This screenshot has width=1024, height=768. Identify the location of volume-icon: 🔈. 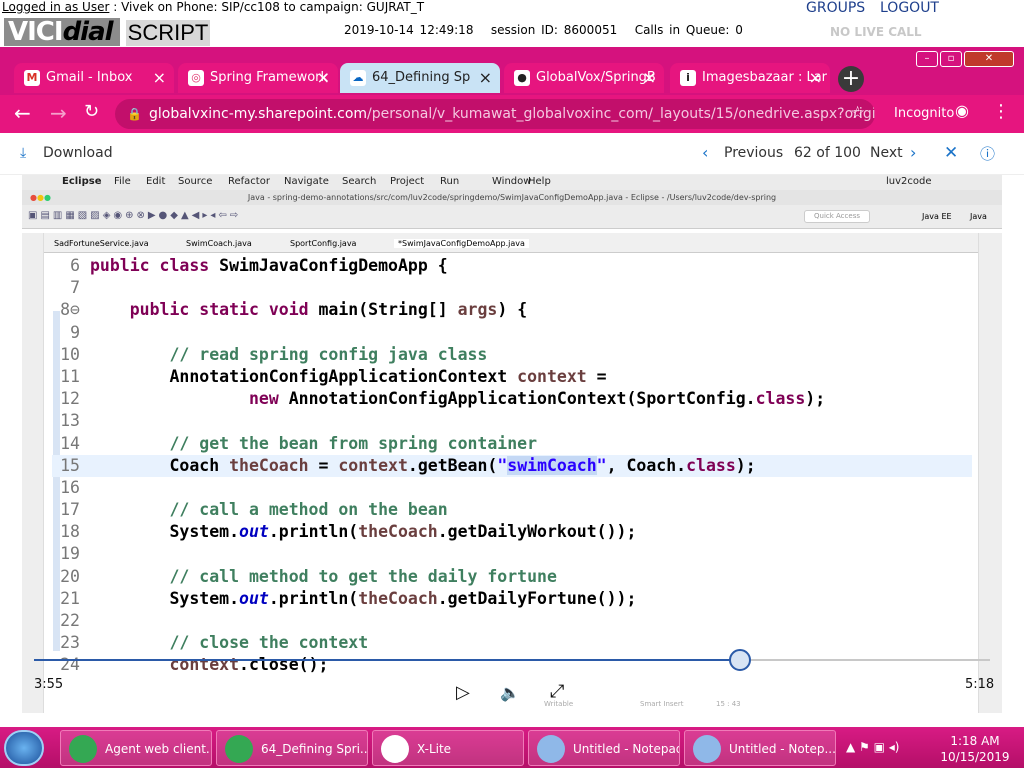
(510, 692).